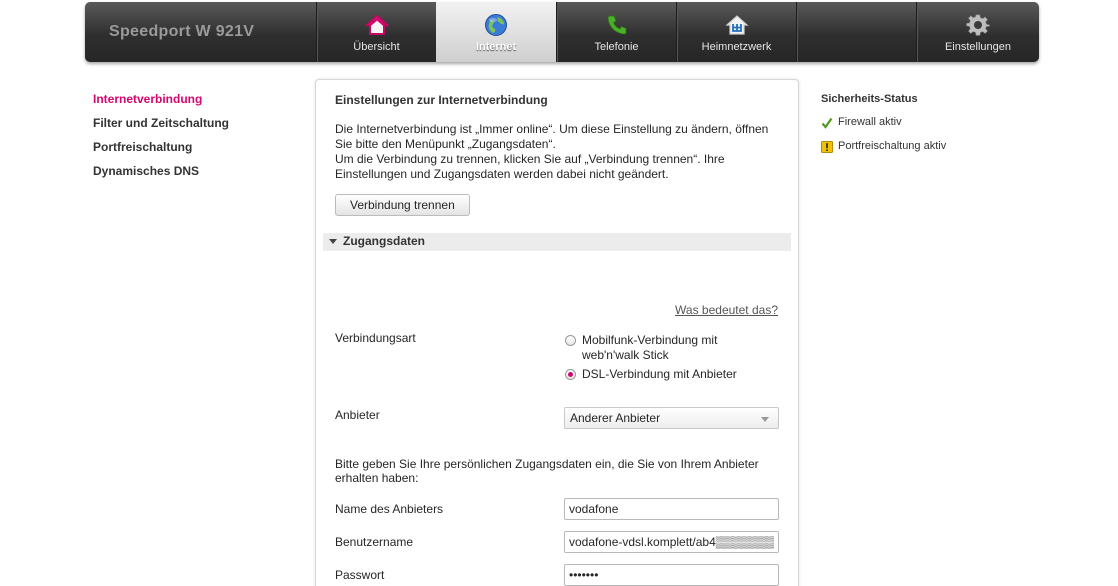 The height and width of the screenshot is (586, 1118). I want to click on provider-name-label: Name des Anbieters, so click(389, 509).